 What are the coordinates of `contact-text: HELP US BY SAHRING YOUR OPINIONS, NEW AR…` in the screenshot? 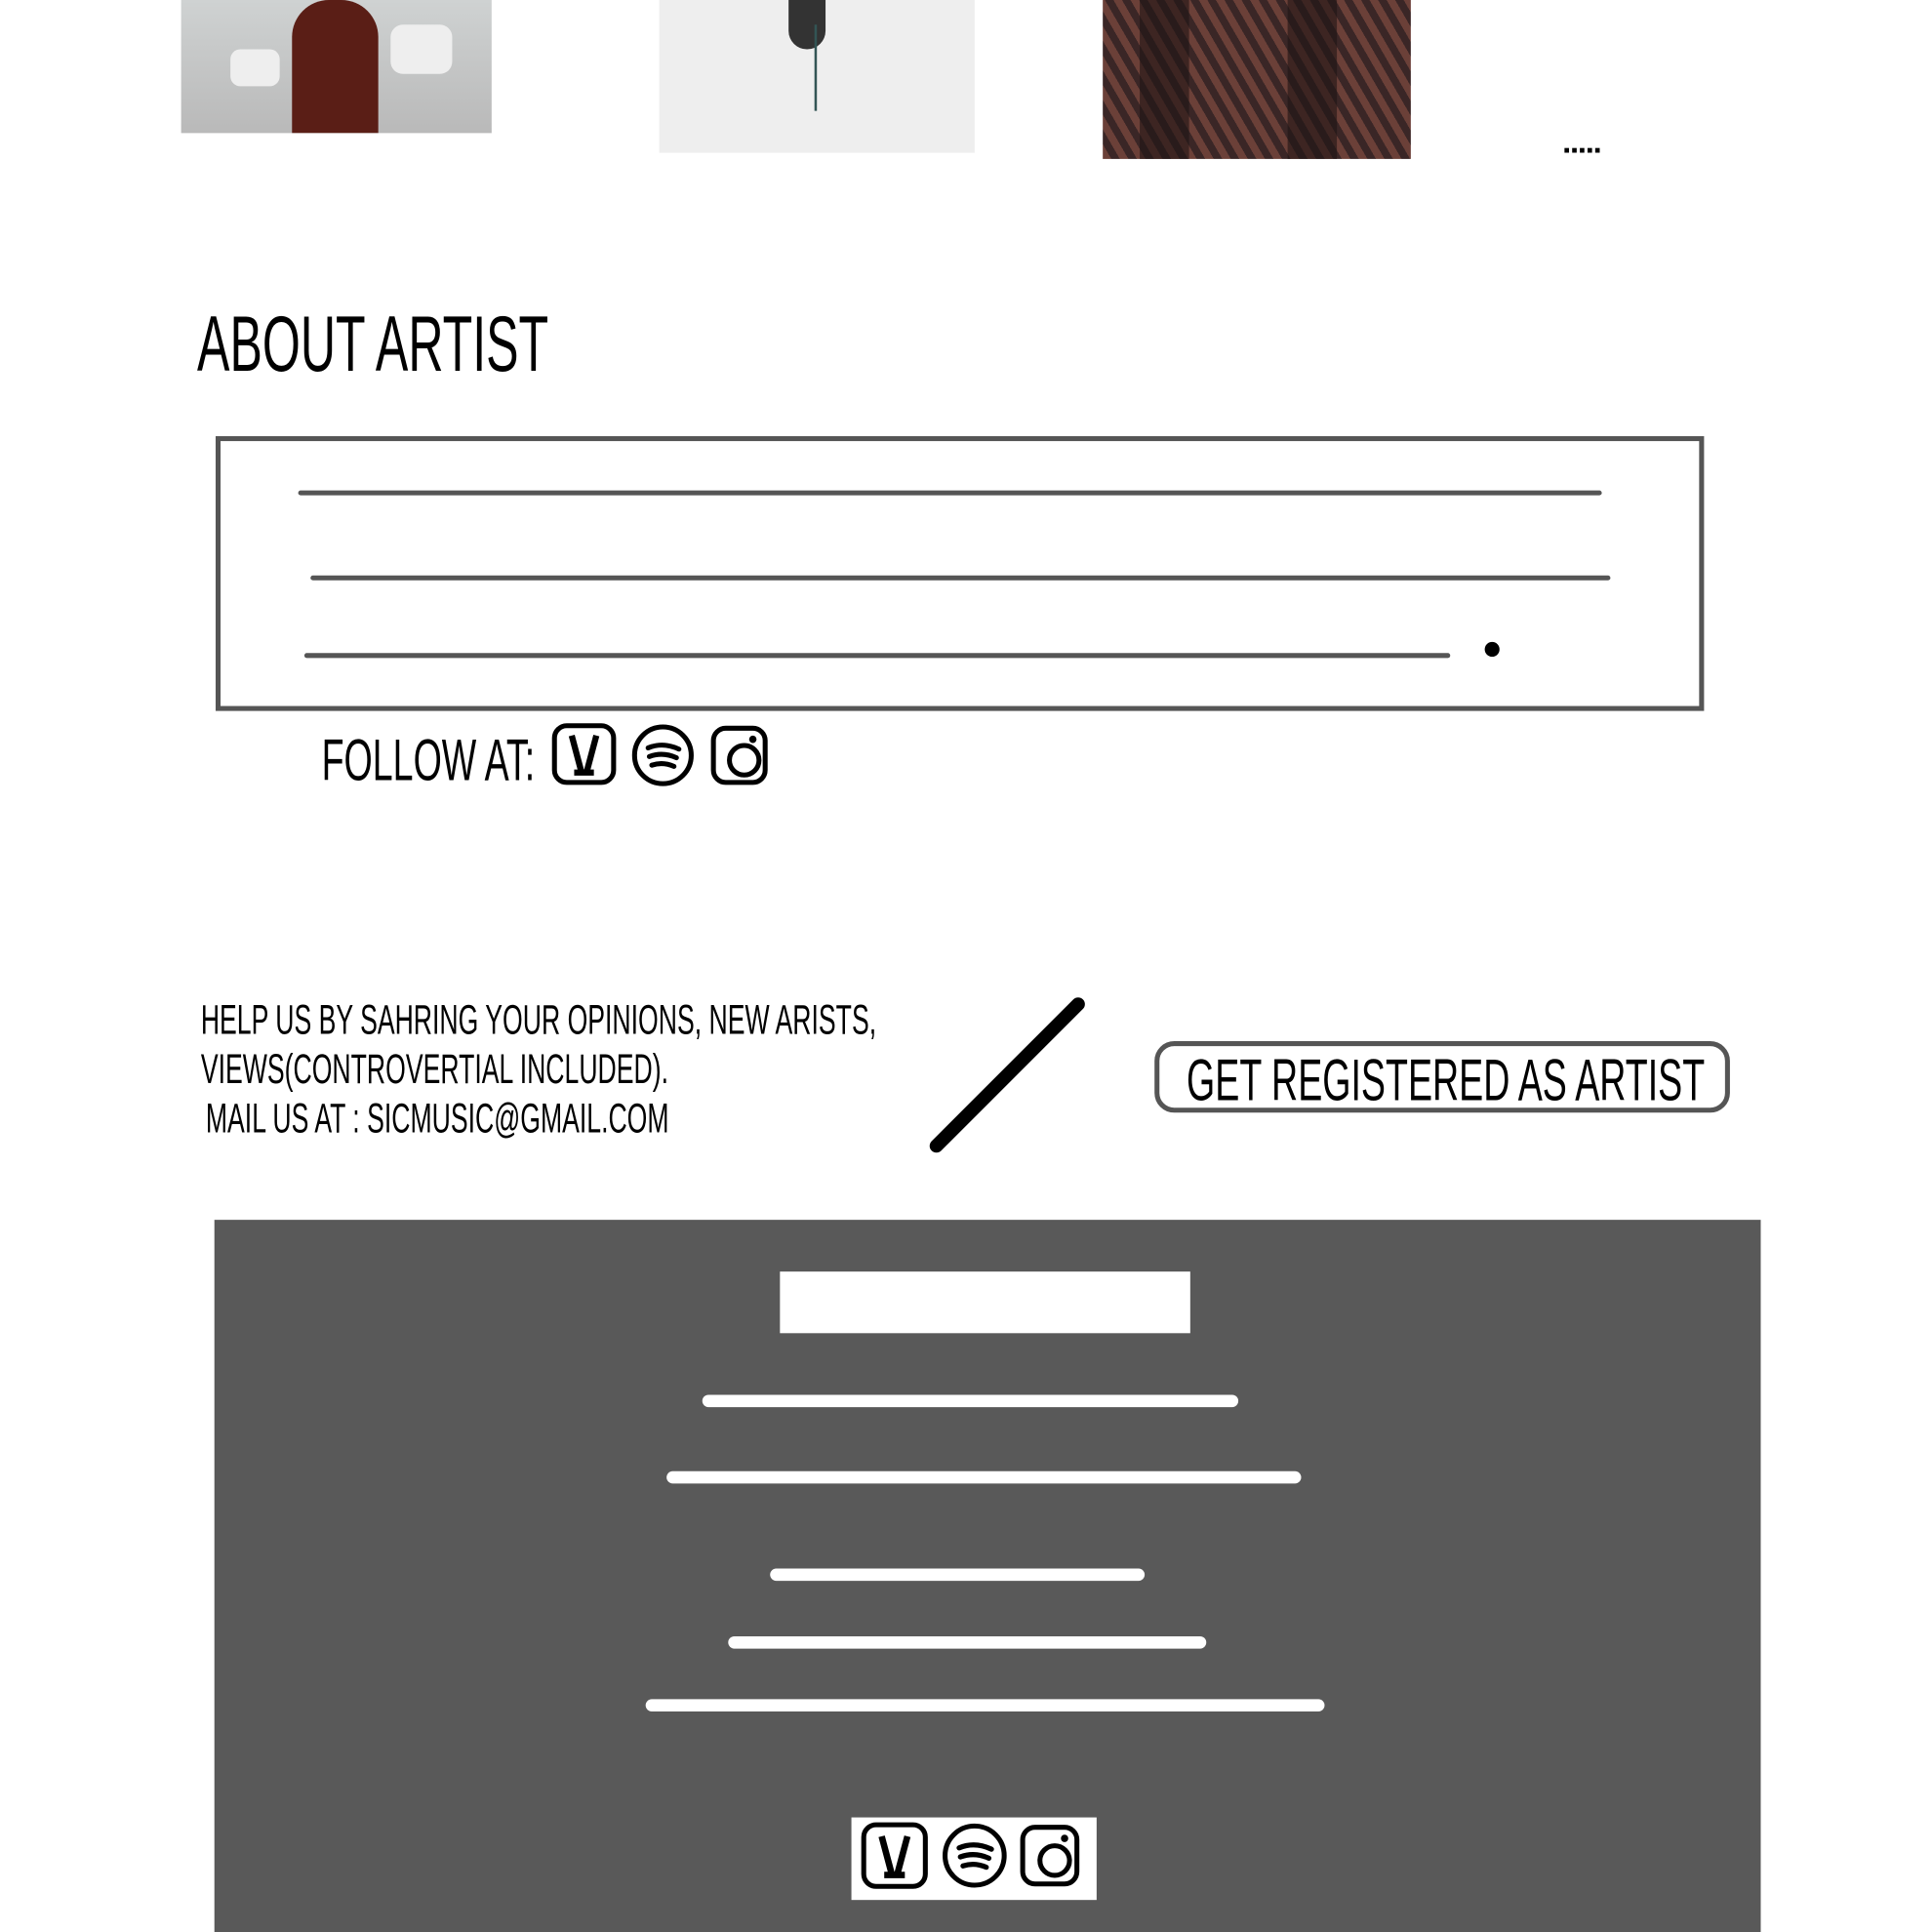 It's located at (746, 1069).